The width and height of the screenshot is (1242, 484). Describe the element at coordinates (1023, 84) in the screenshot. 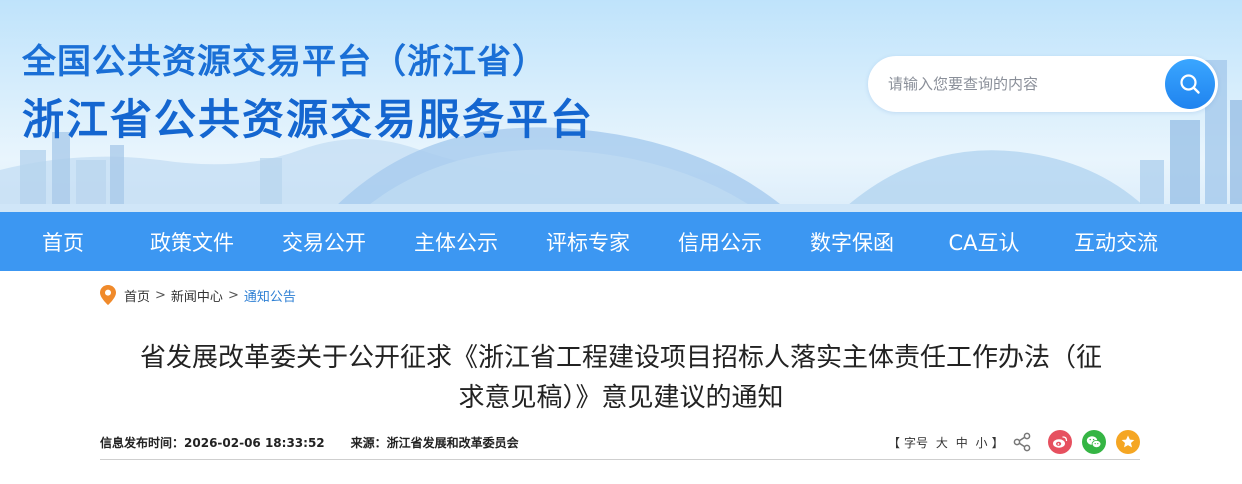

I see `search-input` at that location.